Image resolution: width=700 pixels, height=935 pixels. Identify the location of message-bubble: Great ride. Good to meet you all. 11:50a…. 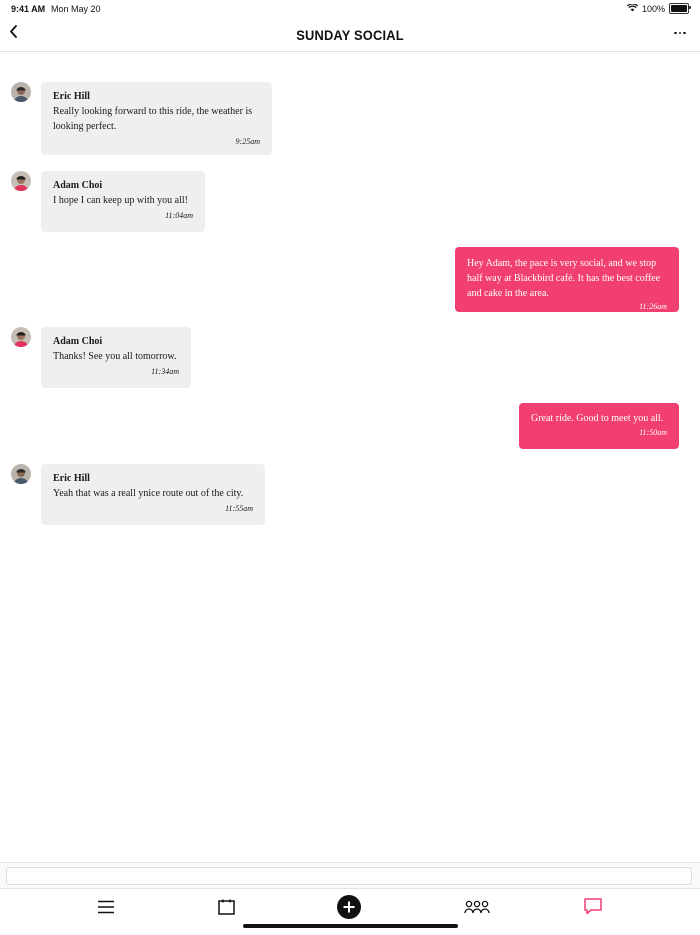
(599, 426).